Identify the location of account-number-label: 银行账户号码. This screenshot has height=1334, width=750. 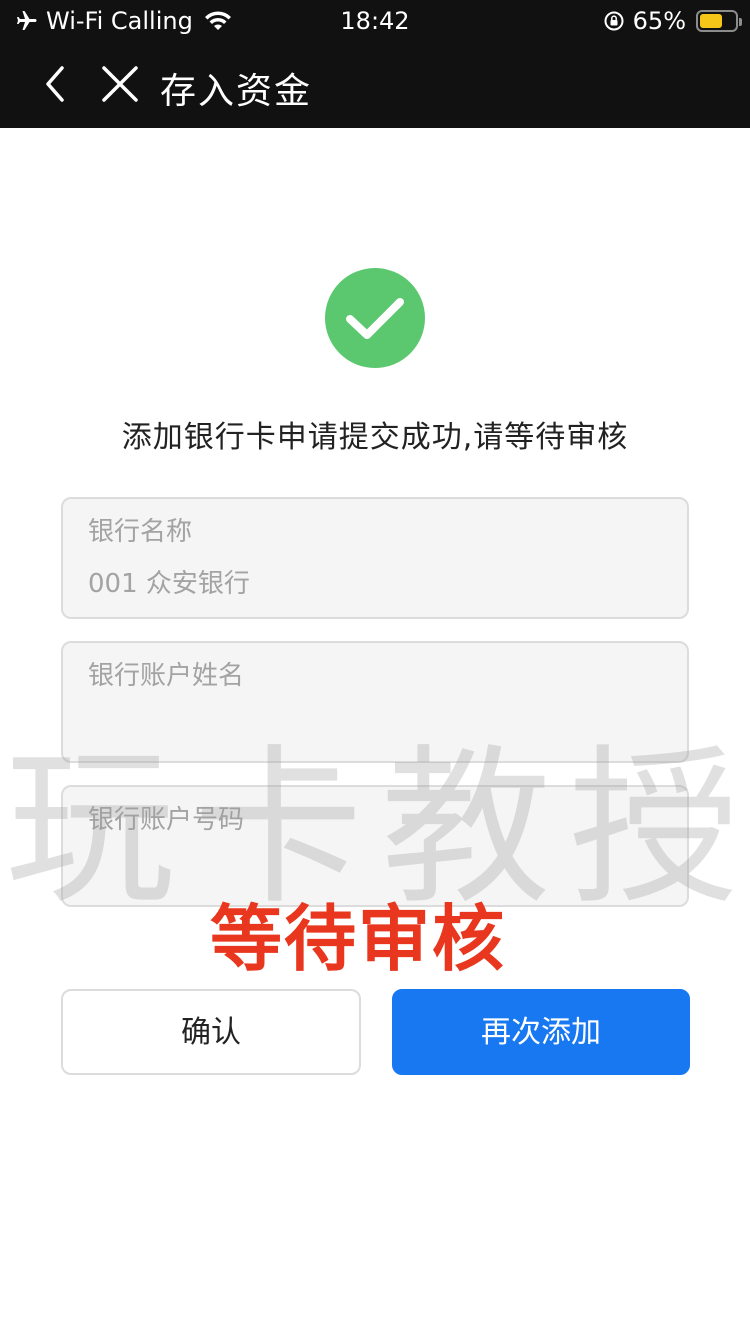
(166, 820).